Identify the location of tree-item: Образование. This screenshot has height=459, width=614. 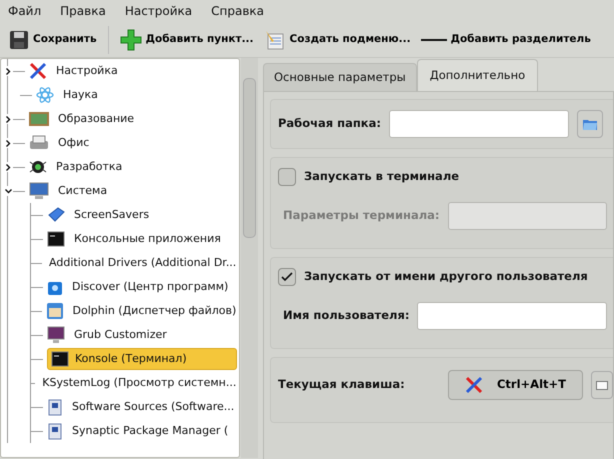
(96, 119).